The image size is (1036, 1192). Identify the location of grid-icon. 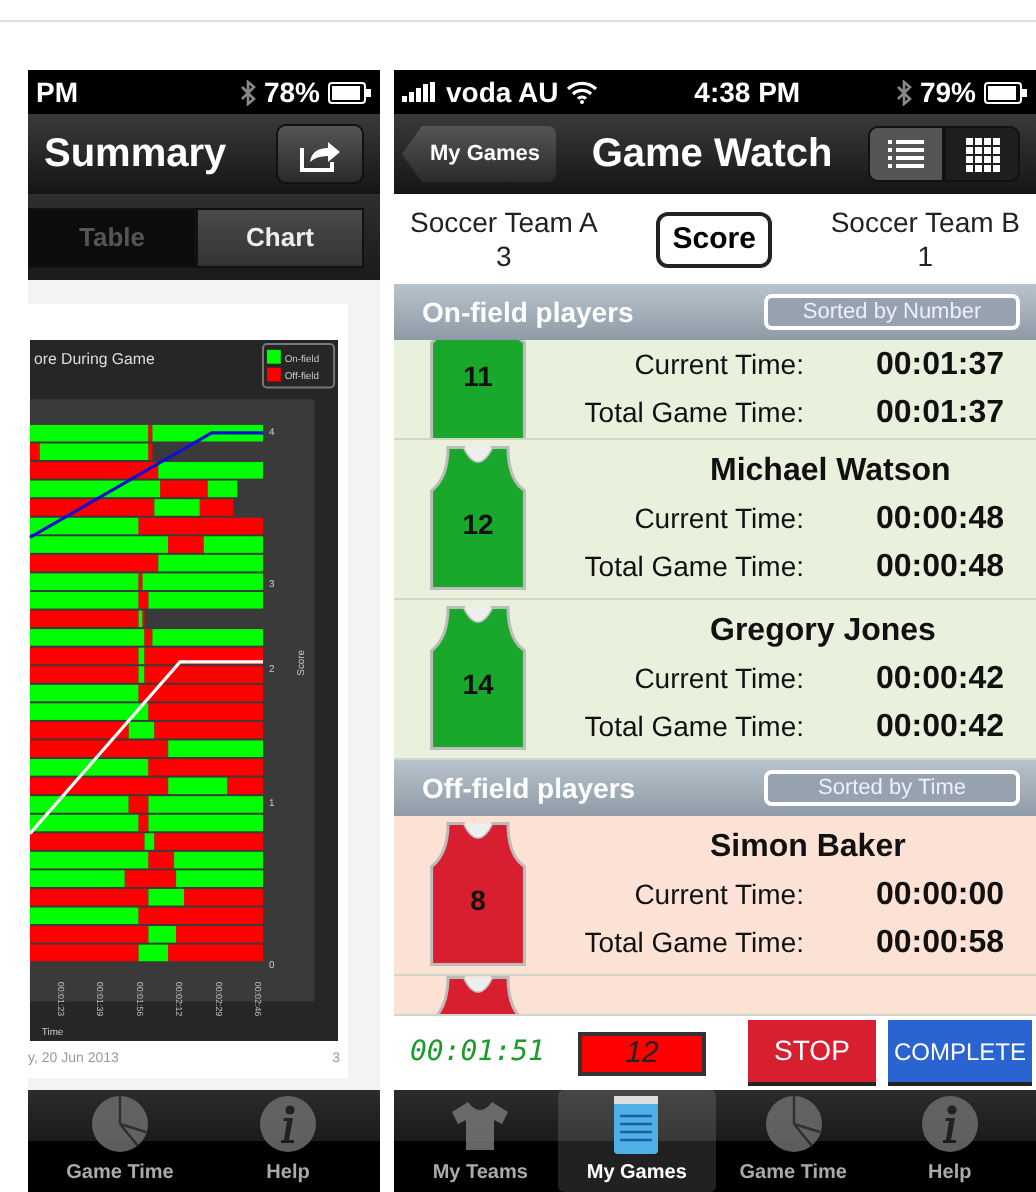
(982, 154).